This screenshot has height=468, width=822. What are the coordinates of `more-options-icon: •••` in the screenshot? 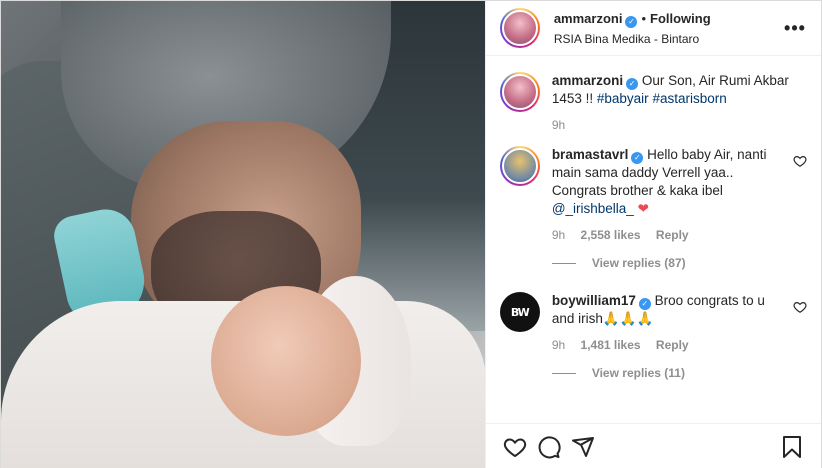 It's located at (795, 28).